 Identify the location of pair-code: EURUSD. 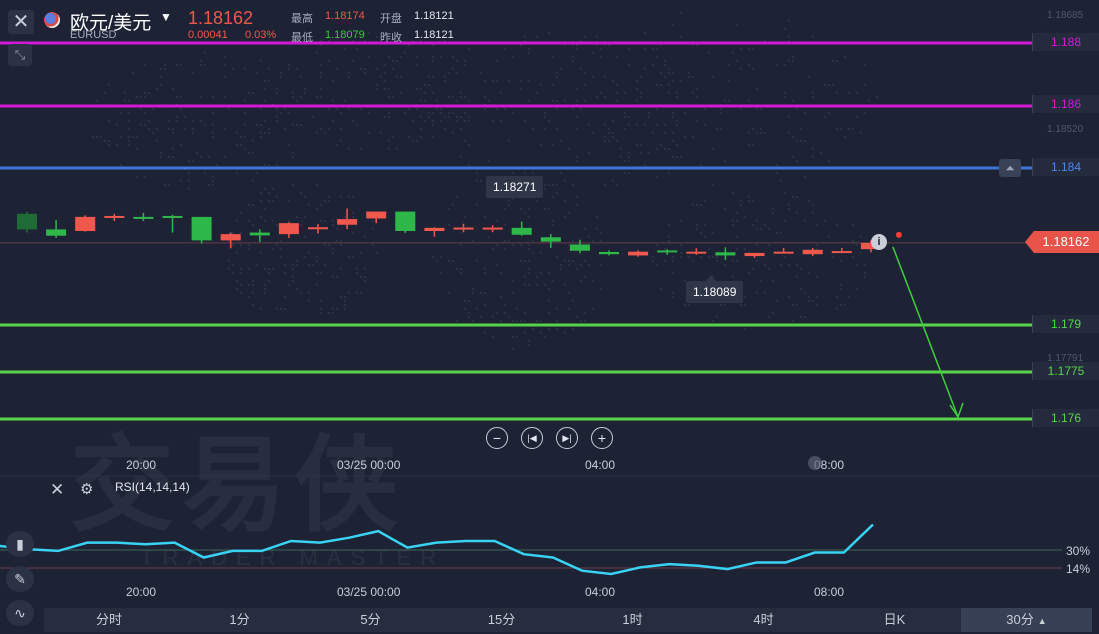
(93, 35).